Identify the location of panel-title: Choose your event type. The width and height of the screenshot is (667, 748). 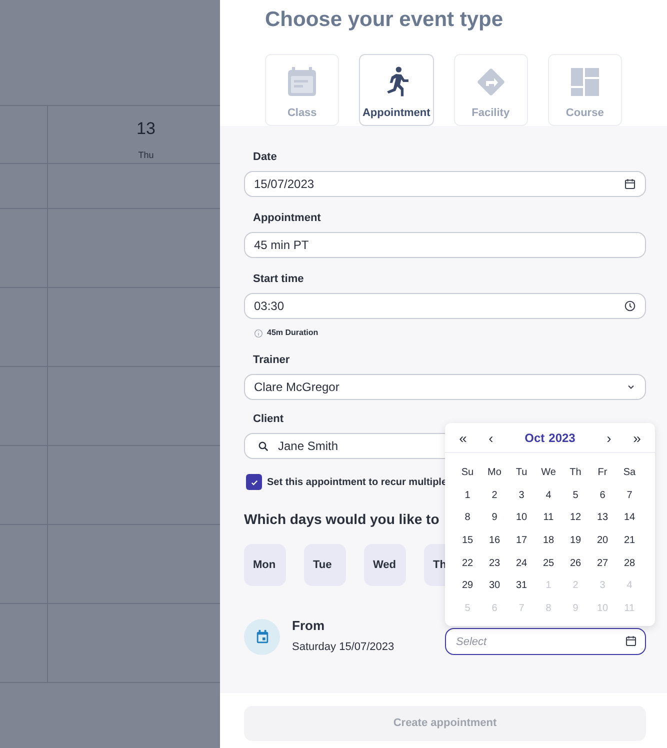
(384, 20).